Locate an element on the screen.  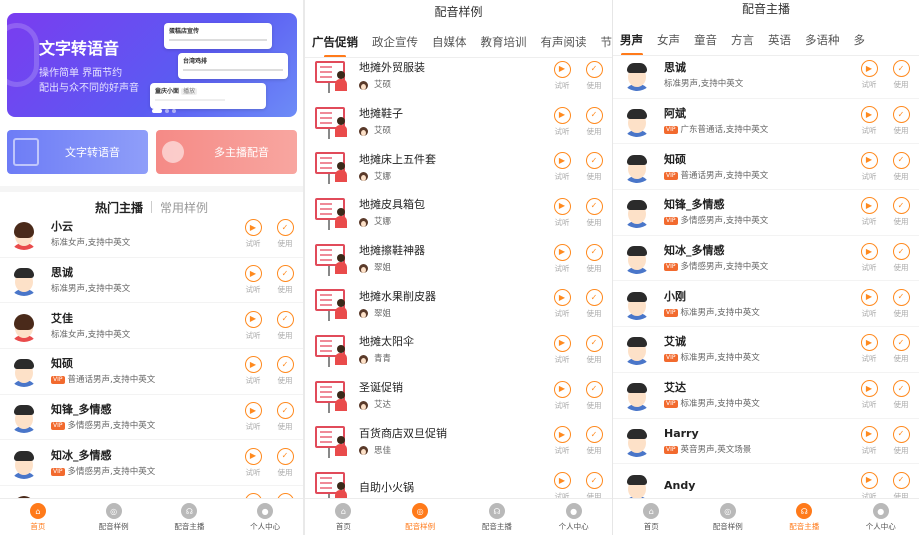
text-to-speech-button: 文字转语音 is located at coordinates (77, 152).